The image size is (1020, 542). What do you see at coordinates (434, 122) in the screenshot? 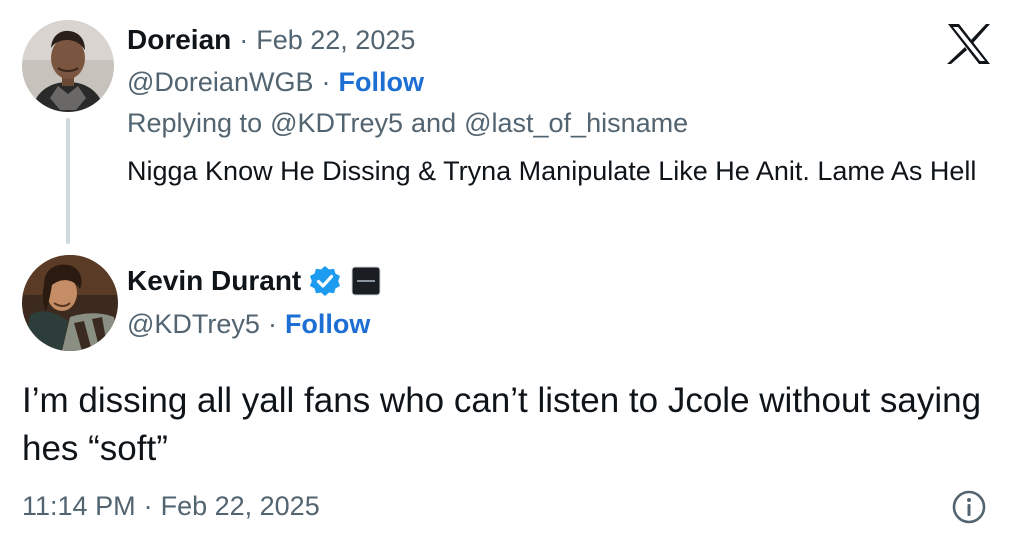
I see `replying-conjunction: and` at bounding box center [434, 122].